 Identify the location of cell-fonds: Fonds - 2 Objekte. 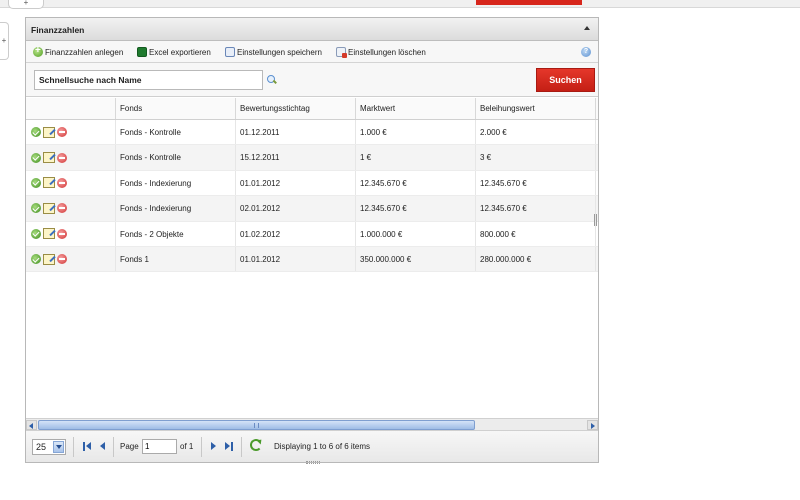
(176, 233).